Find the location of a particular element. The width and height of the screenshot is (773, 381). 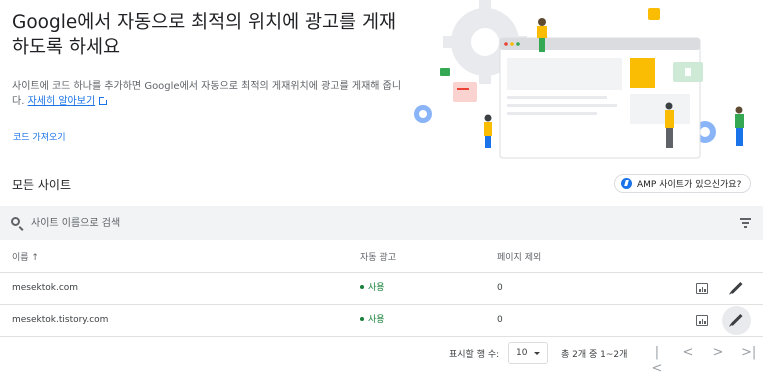

section-title: 모든 사이트 is located at coordinates (42, 185).